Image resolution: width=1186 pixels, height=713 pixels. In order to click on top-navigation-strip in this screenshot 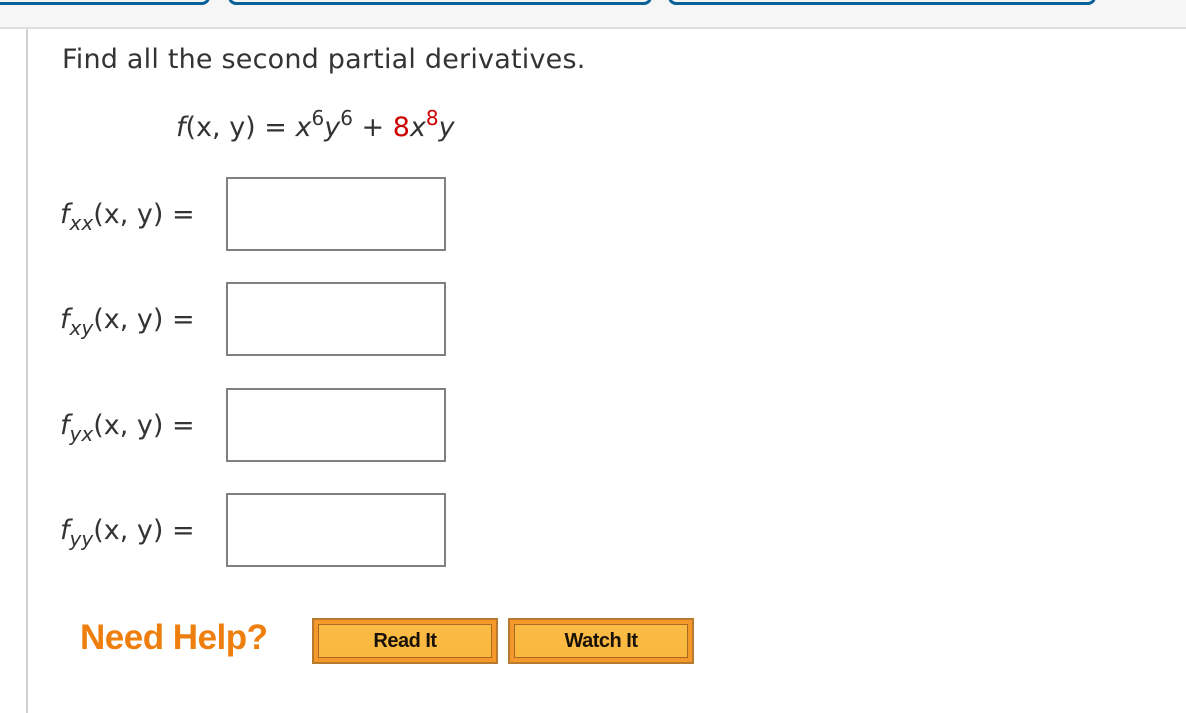, I will do `click(593, 14)`.